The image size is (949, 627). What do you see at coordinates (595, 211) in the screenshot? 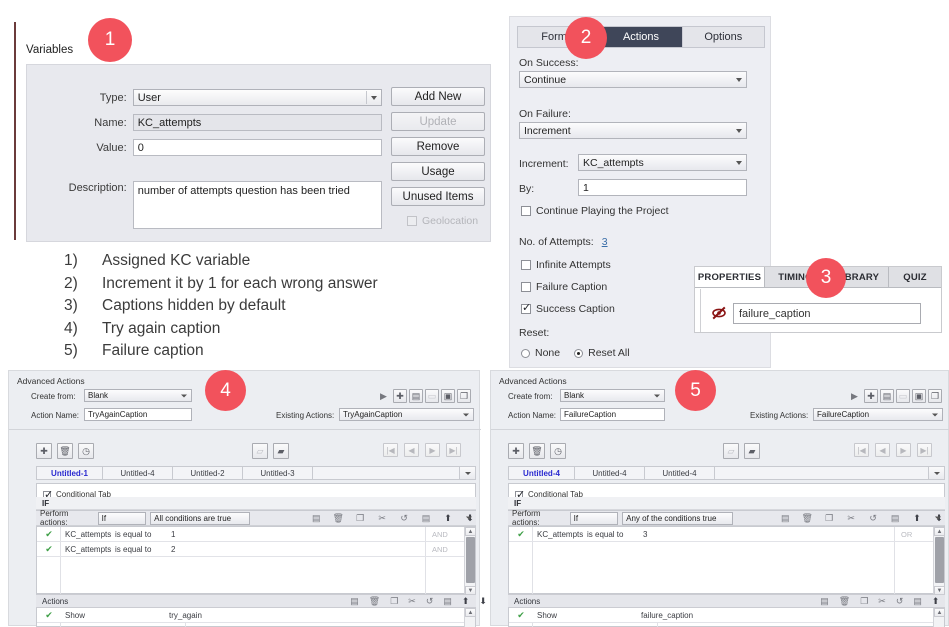
I see `continue-playing-checkbox: Continue Playing the Project` at bounding box center [595, 211].